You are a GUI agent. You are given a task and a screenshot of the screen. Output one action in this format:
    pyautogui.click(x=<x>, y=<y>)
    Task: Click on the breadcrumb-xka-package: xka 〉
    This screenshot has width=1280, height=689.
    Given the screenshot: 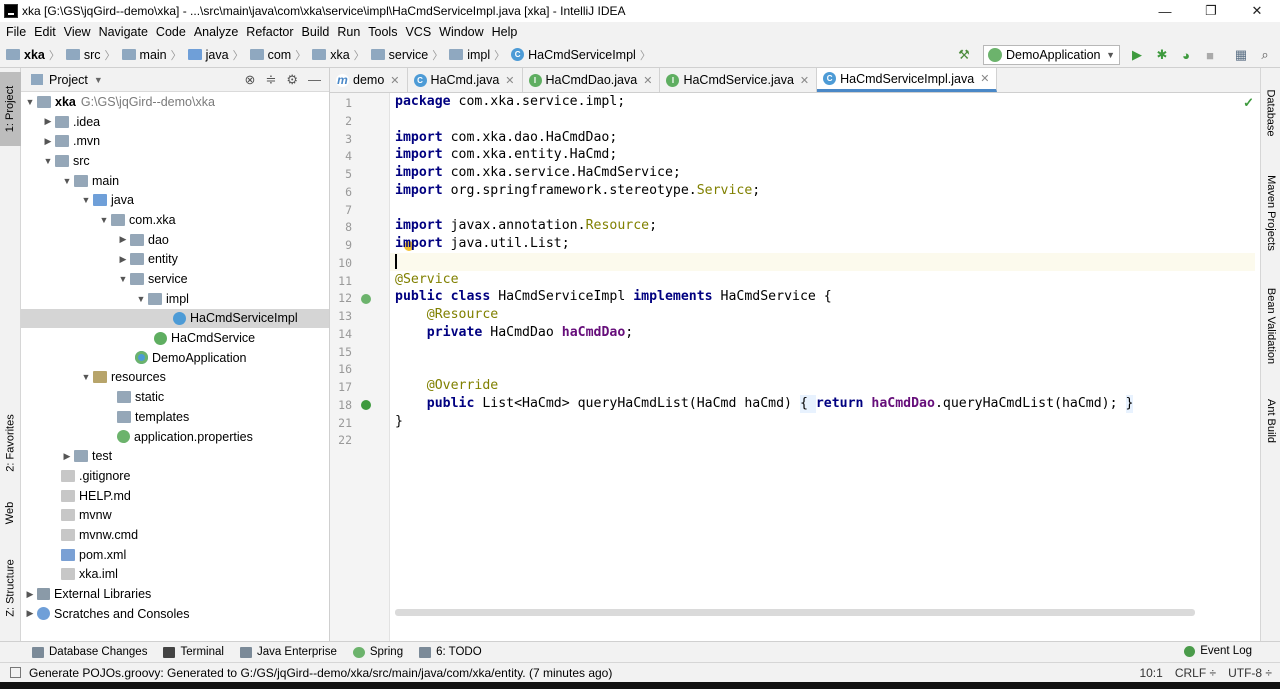 What is the action you would take?
    pyautogui.click(x=338, y=55)
    